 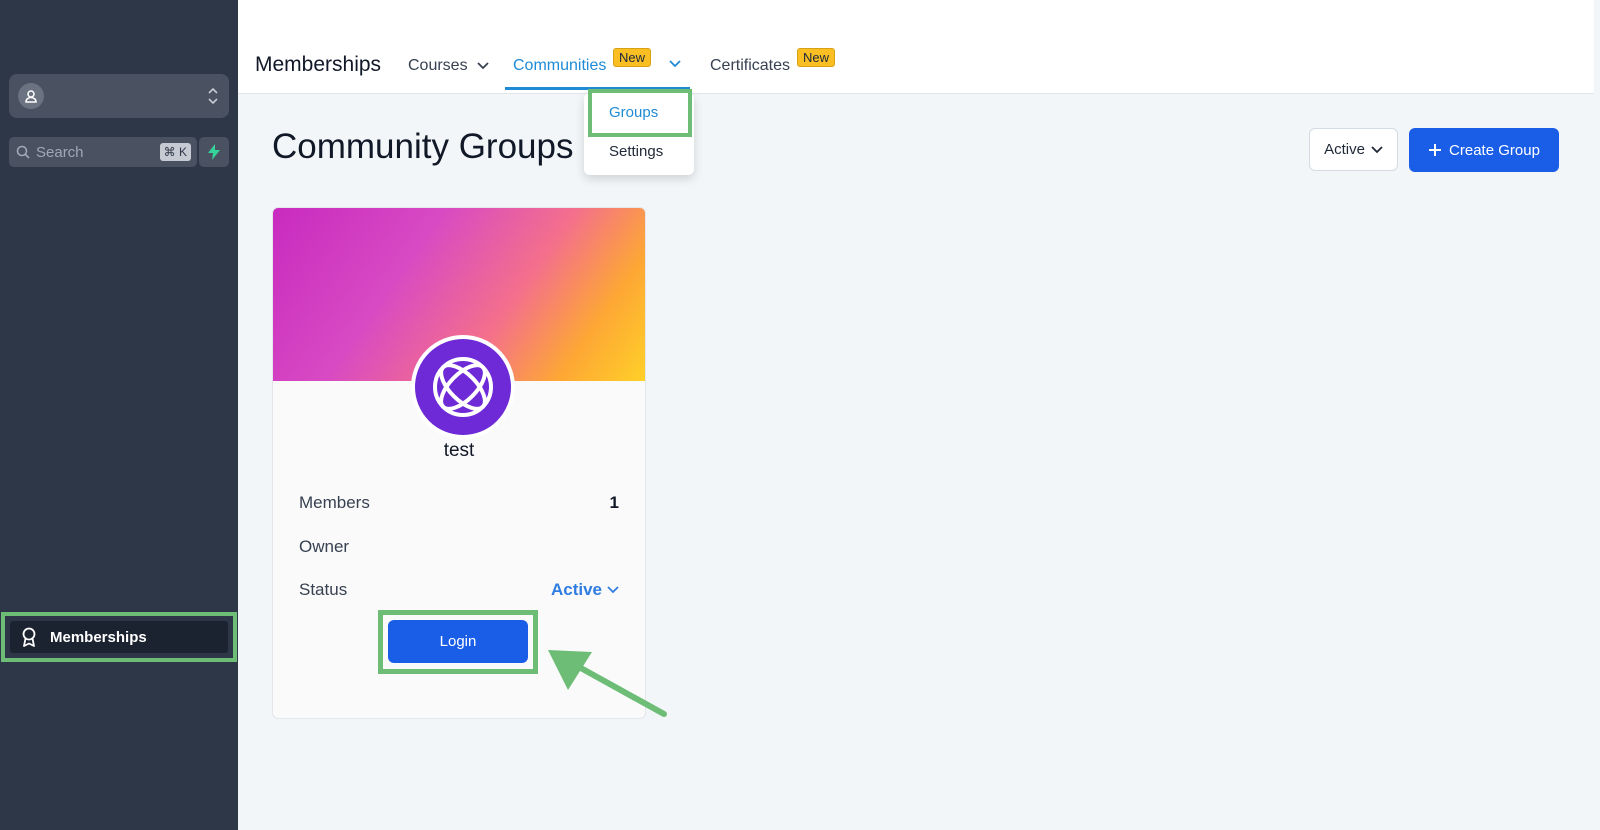 What do you see at coordinates (639, 132) in the screenshot?
I see `communities-dropdown-menu: Groups Settings` at bounding box center [639, 132].